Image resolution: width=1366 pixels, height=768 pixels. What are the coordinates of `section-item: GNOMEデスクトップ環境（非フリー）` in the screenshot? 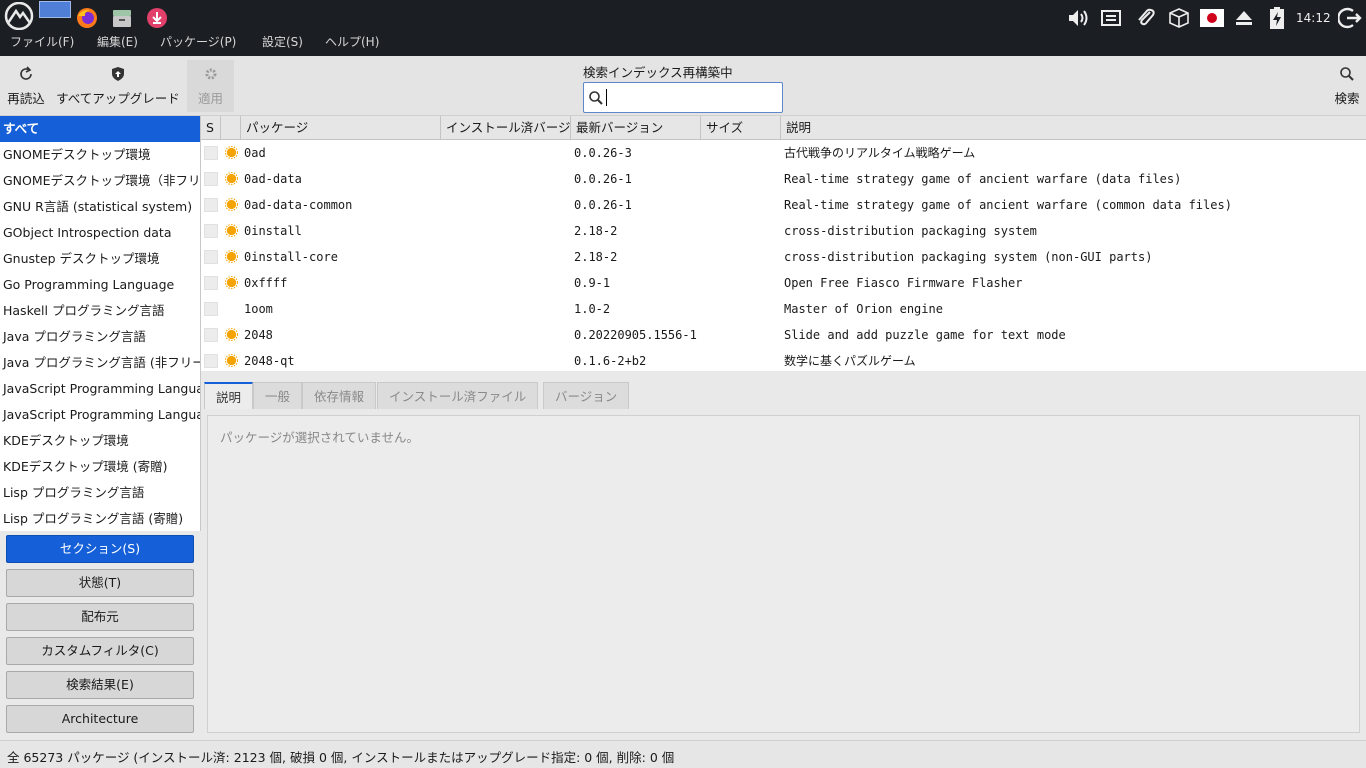 It's located at (100, 181).